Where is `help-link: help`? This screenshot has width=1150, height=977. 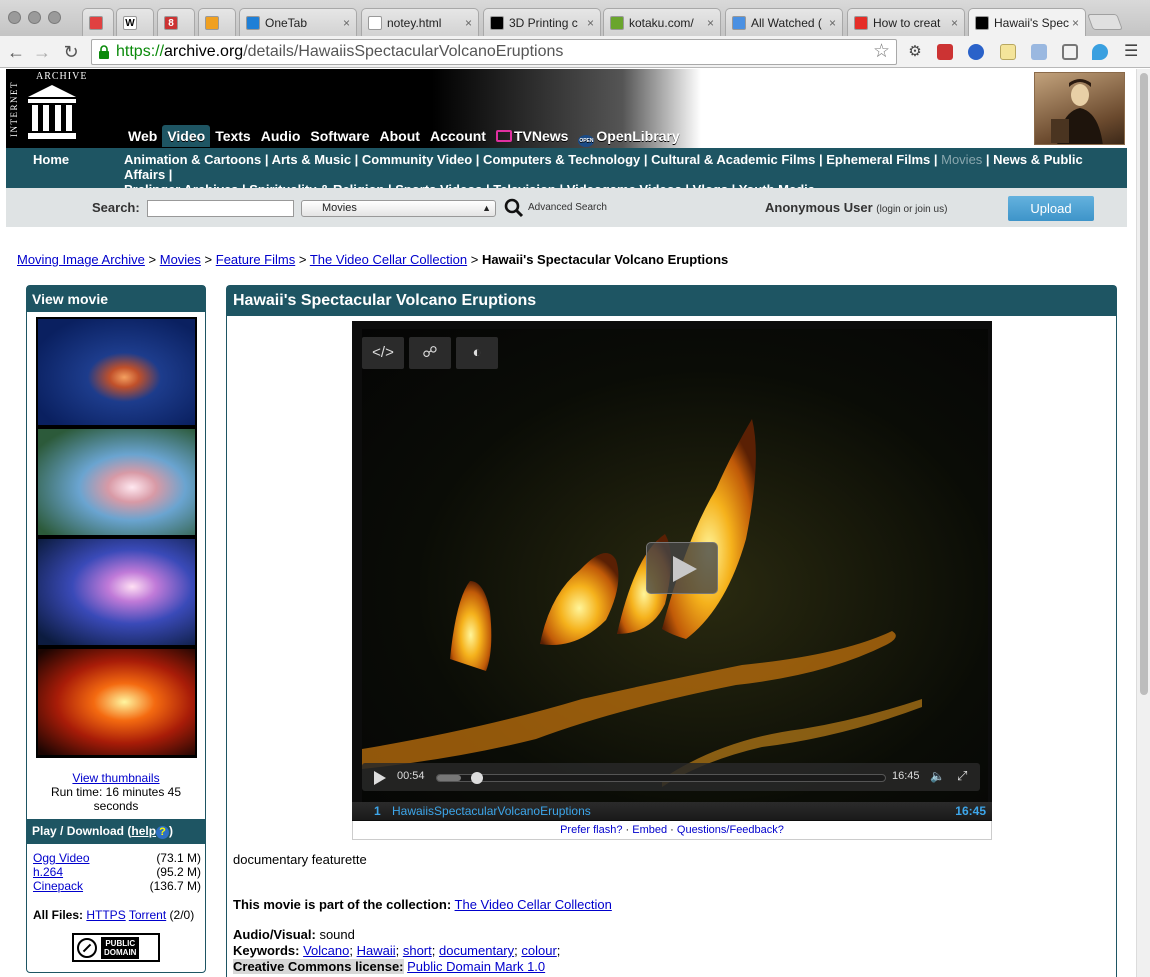 help-link: help is located at coordinates (143, 831).